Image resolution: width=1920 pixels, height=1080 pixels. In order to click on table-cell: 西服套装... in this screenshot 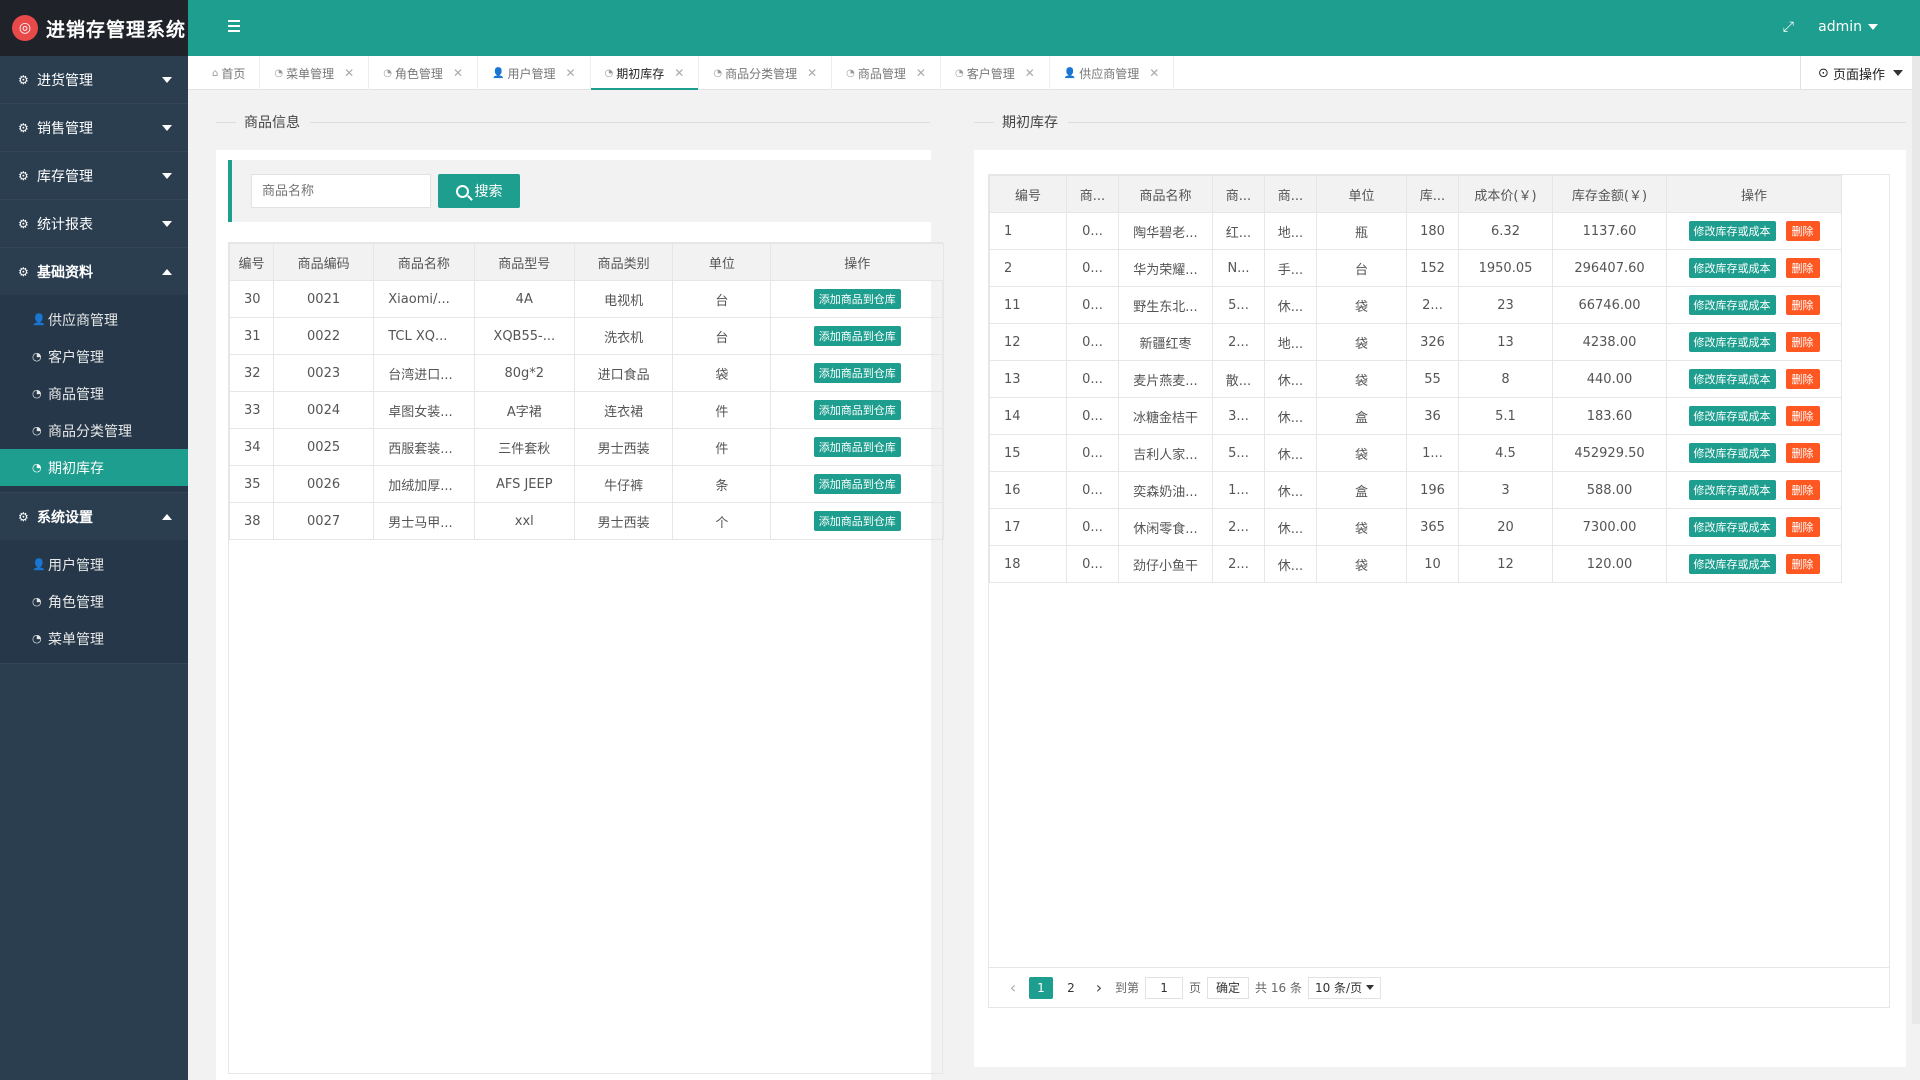, I will do `click(424, 447)`.